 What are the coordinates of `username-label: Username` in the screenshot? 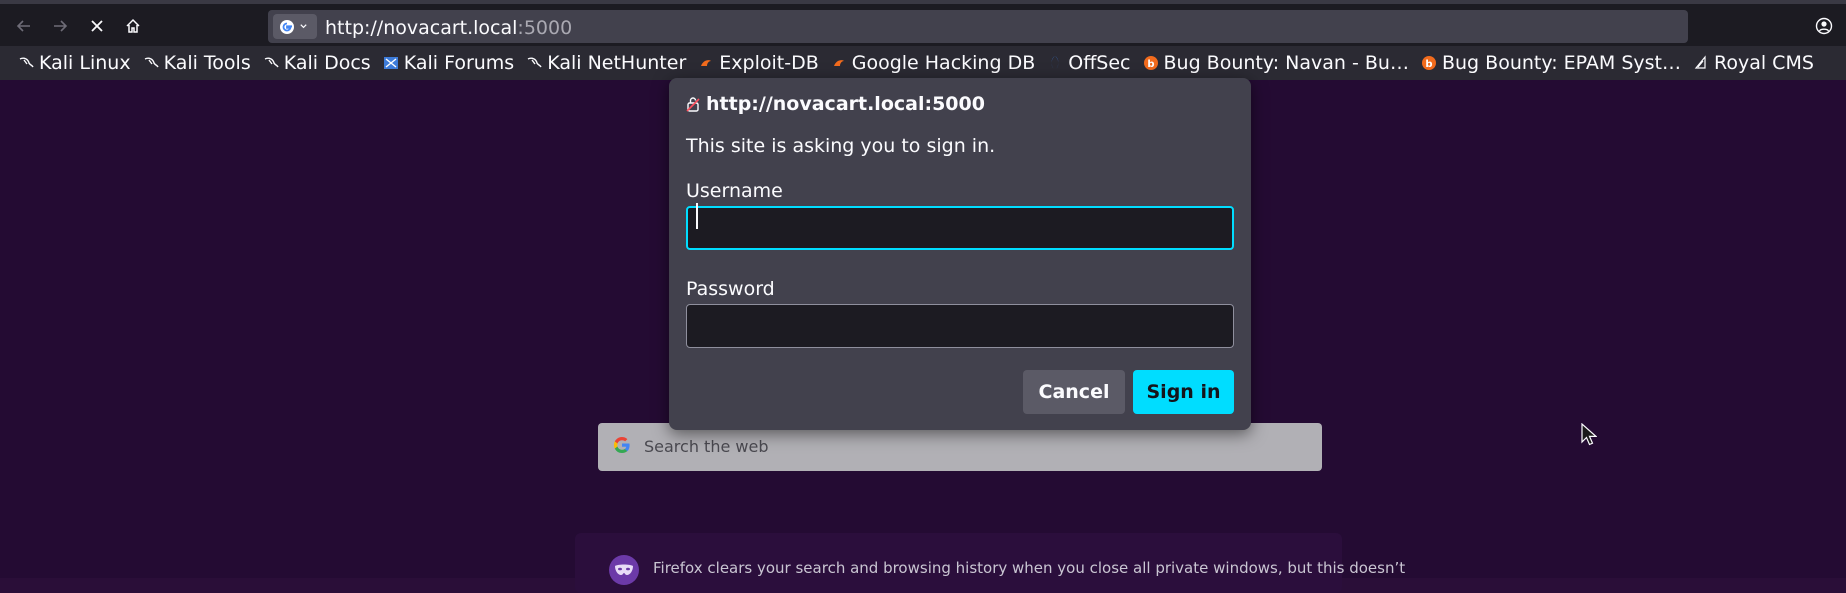 It's located at (734, 191).